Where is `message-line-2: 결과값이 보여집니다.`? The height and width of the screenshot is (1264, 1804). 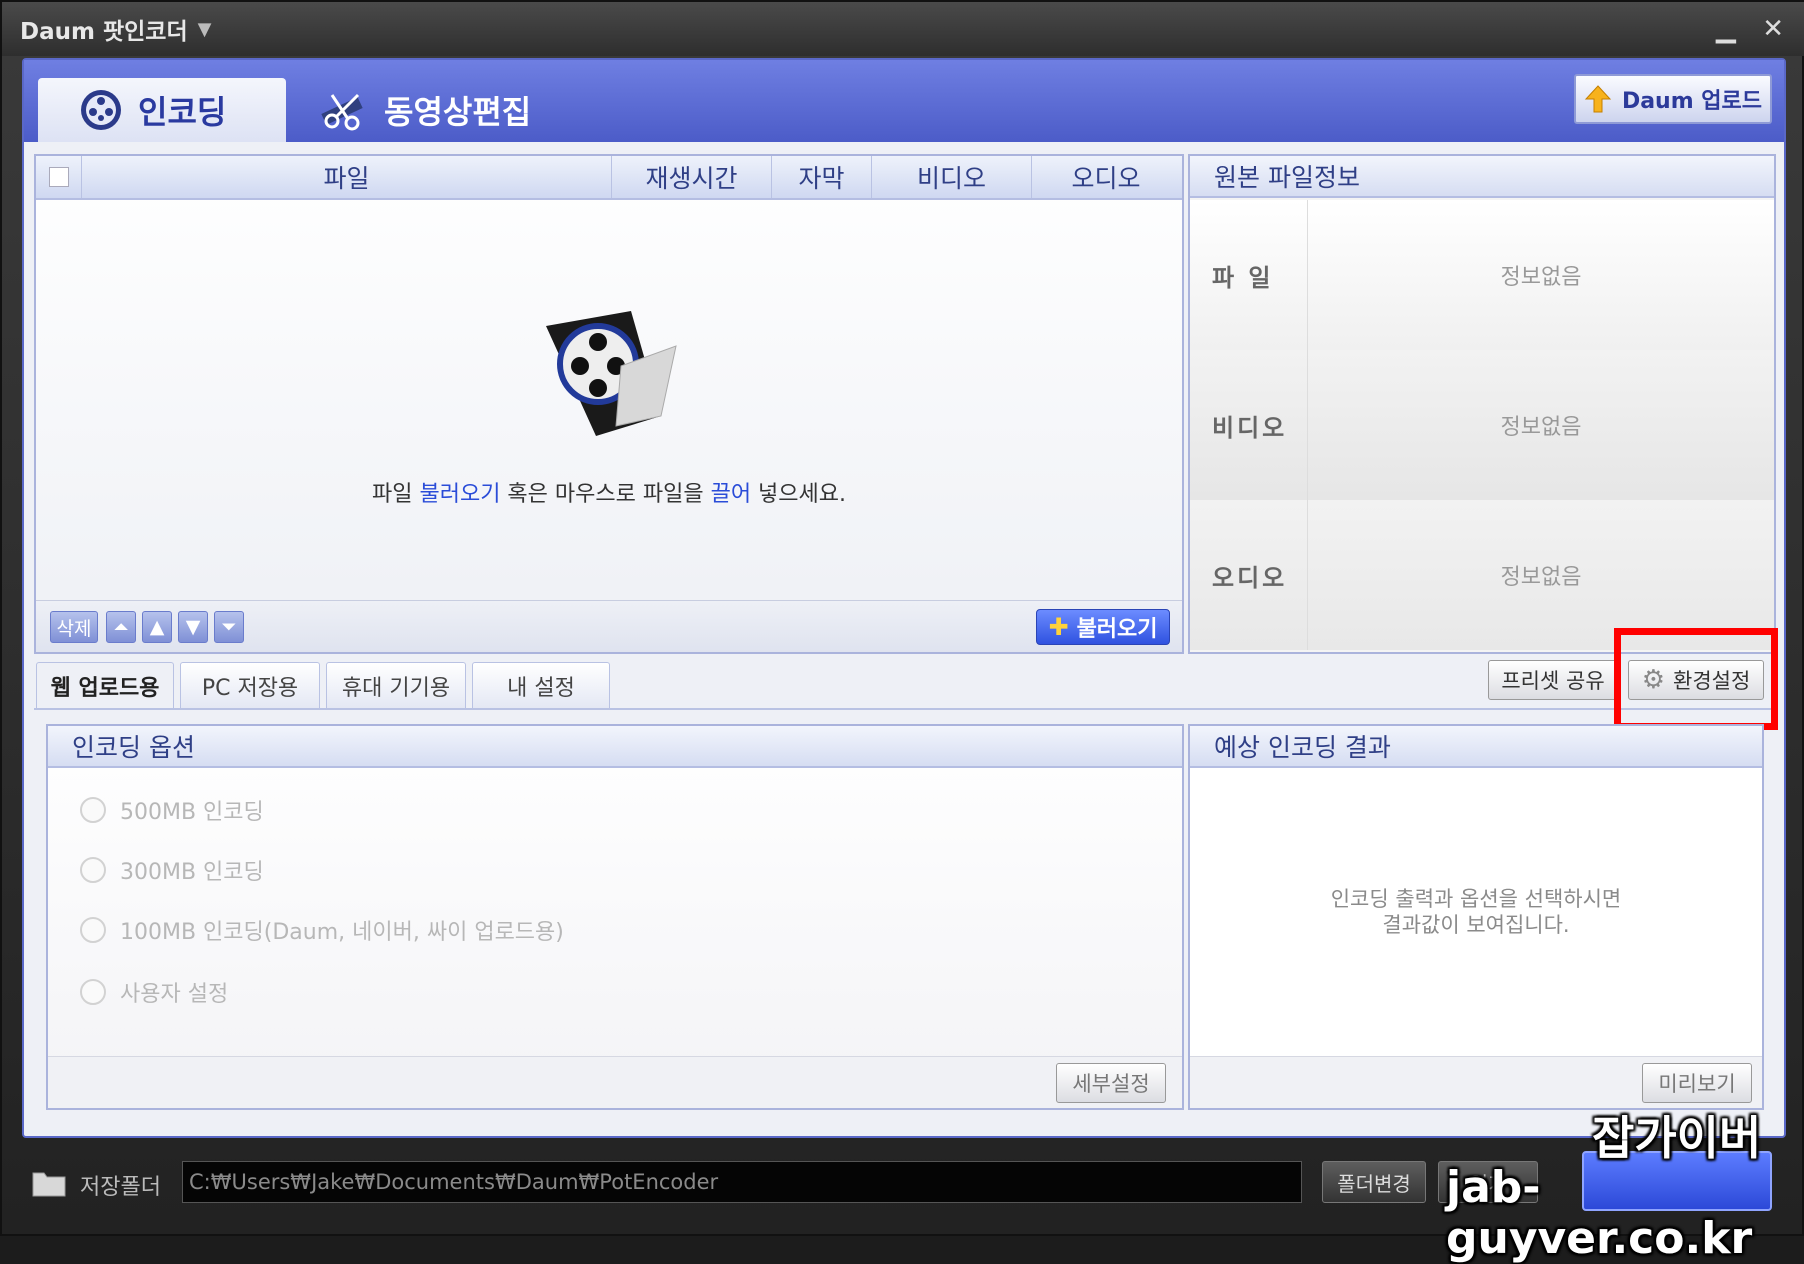
message-line-2: 결과값이 보여집니다. is located at coordinates (1476, 925).